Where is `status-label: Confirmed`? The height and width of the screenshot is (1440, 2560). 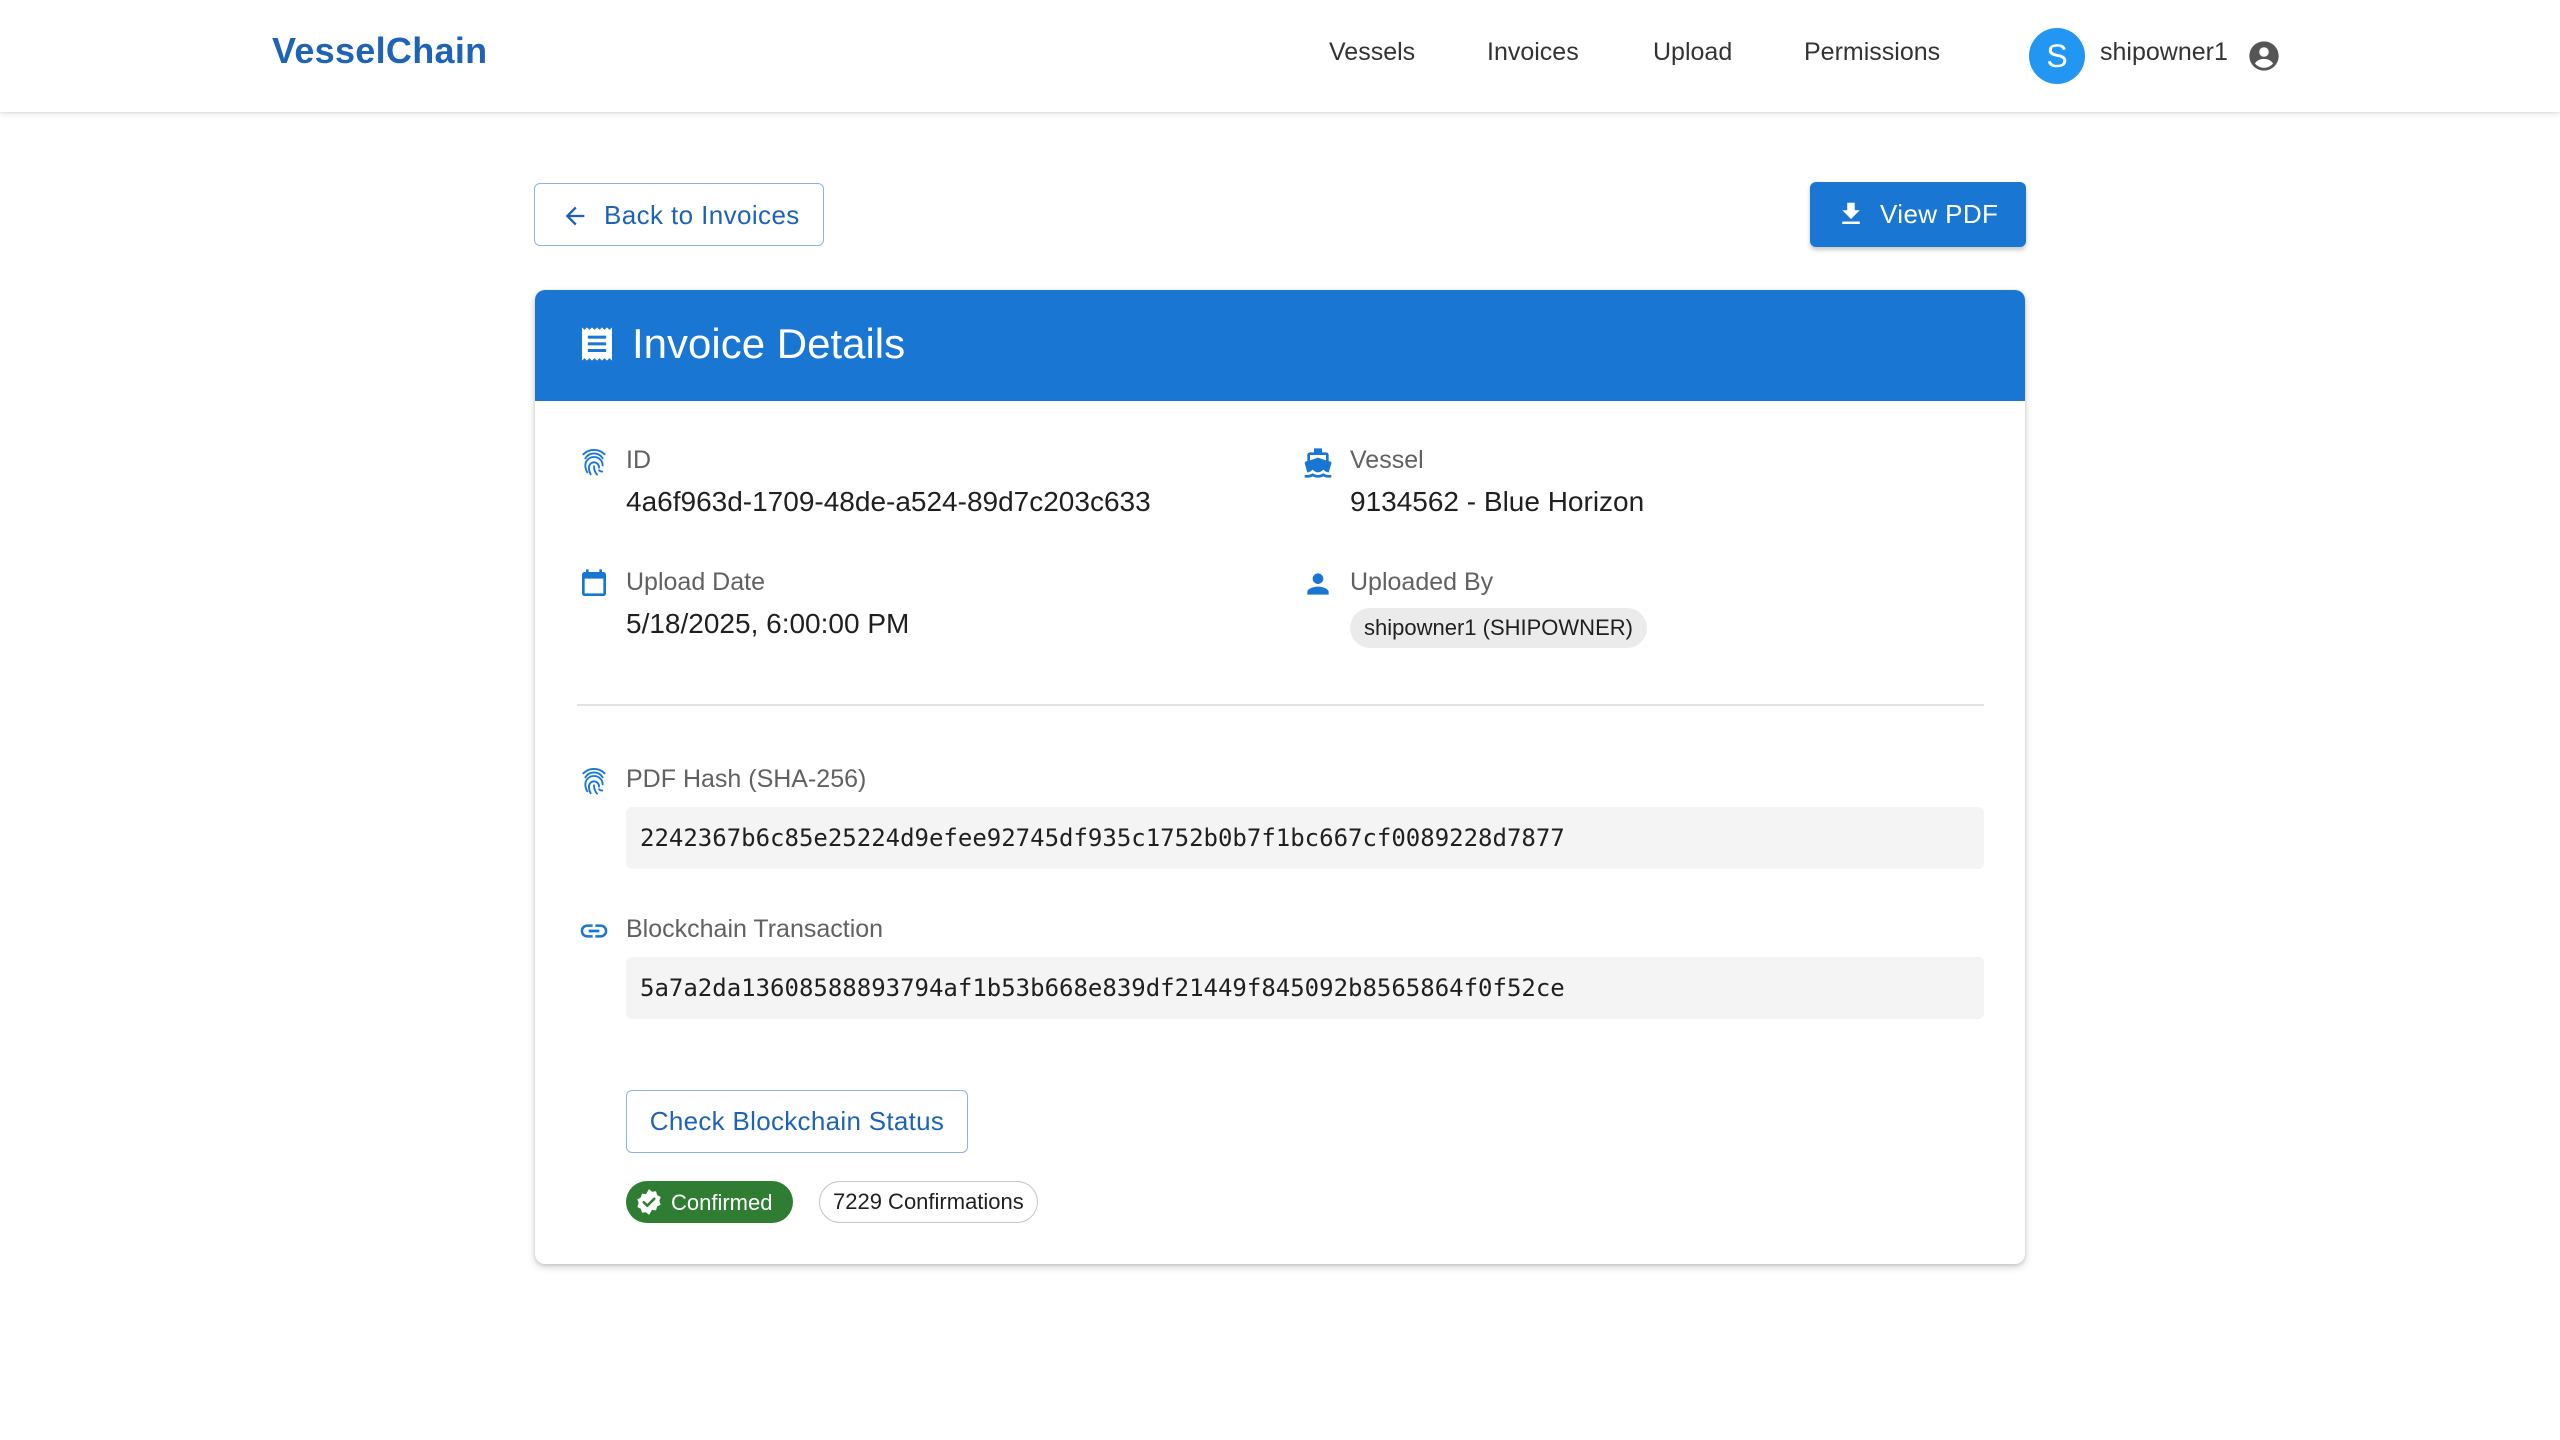
status-label: Confirmed is located at coordinates (722, 1202).